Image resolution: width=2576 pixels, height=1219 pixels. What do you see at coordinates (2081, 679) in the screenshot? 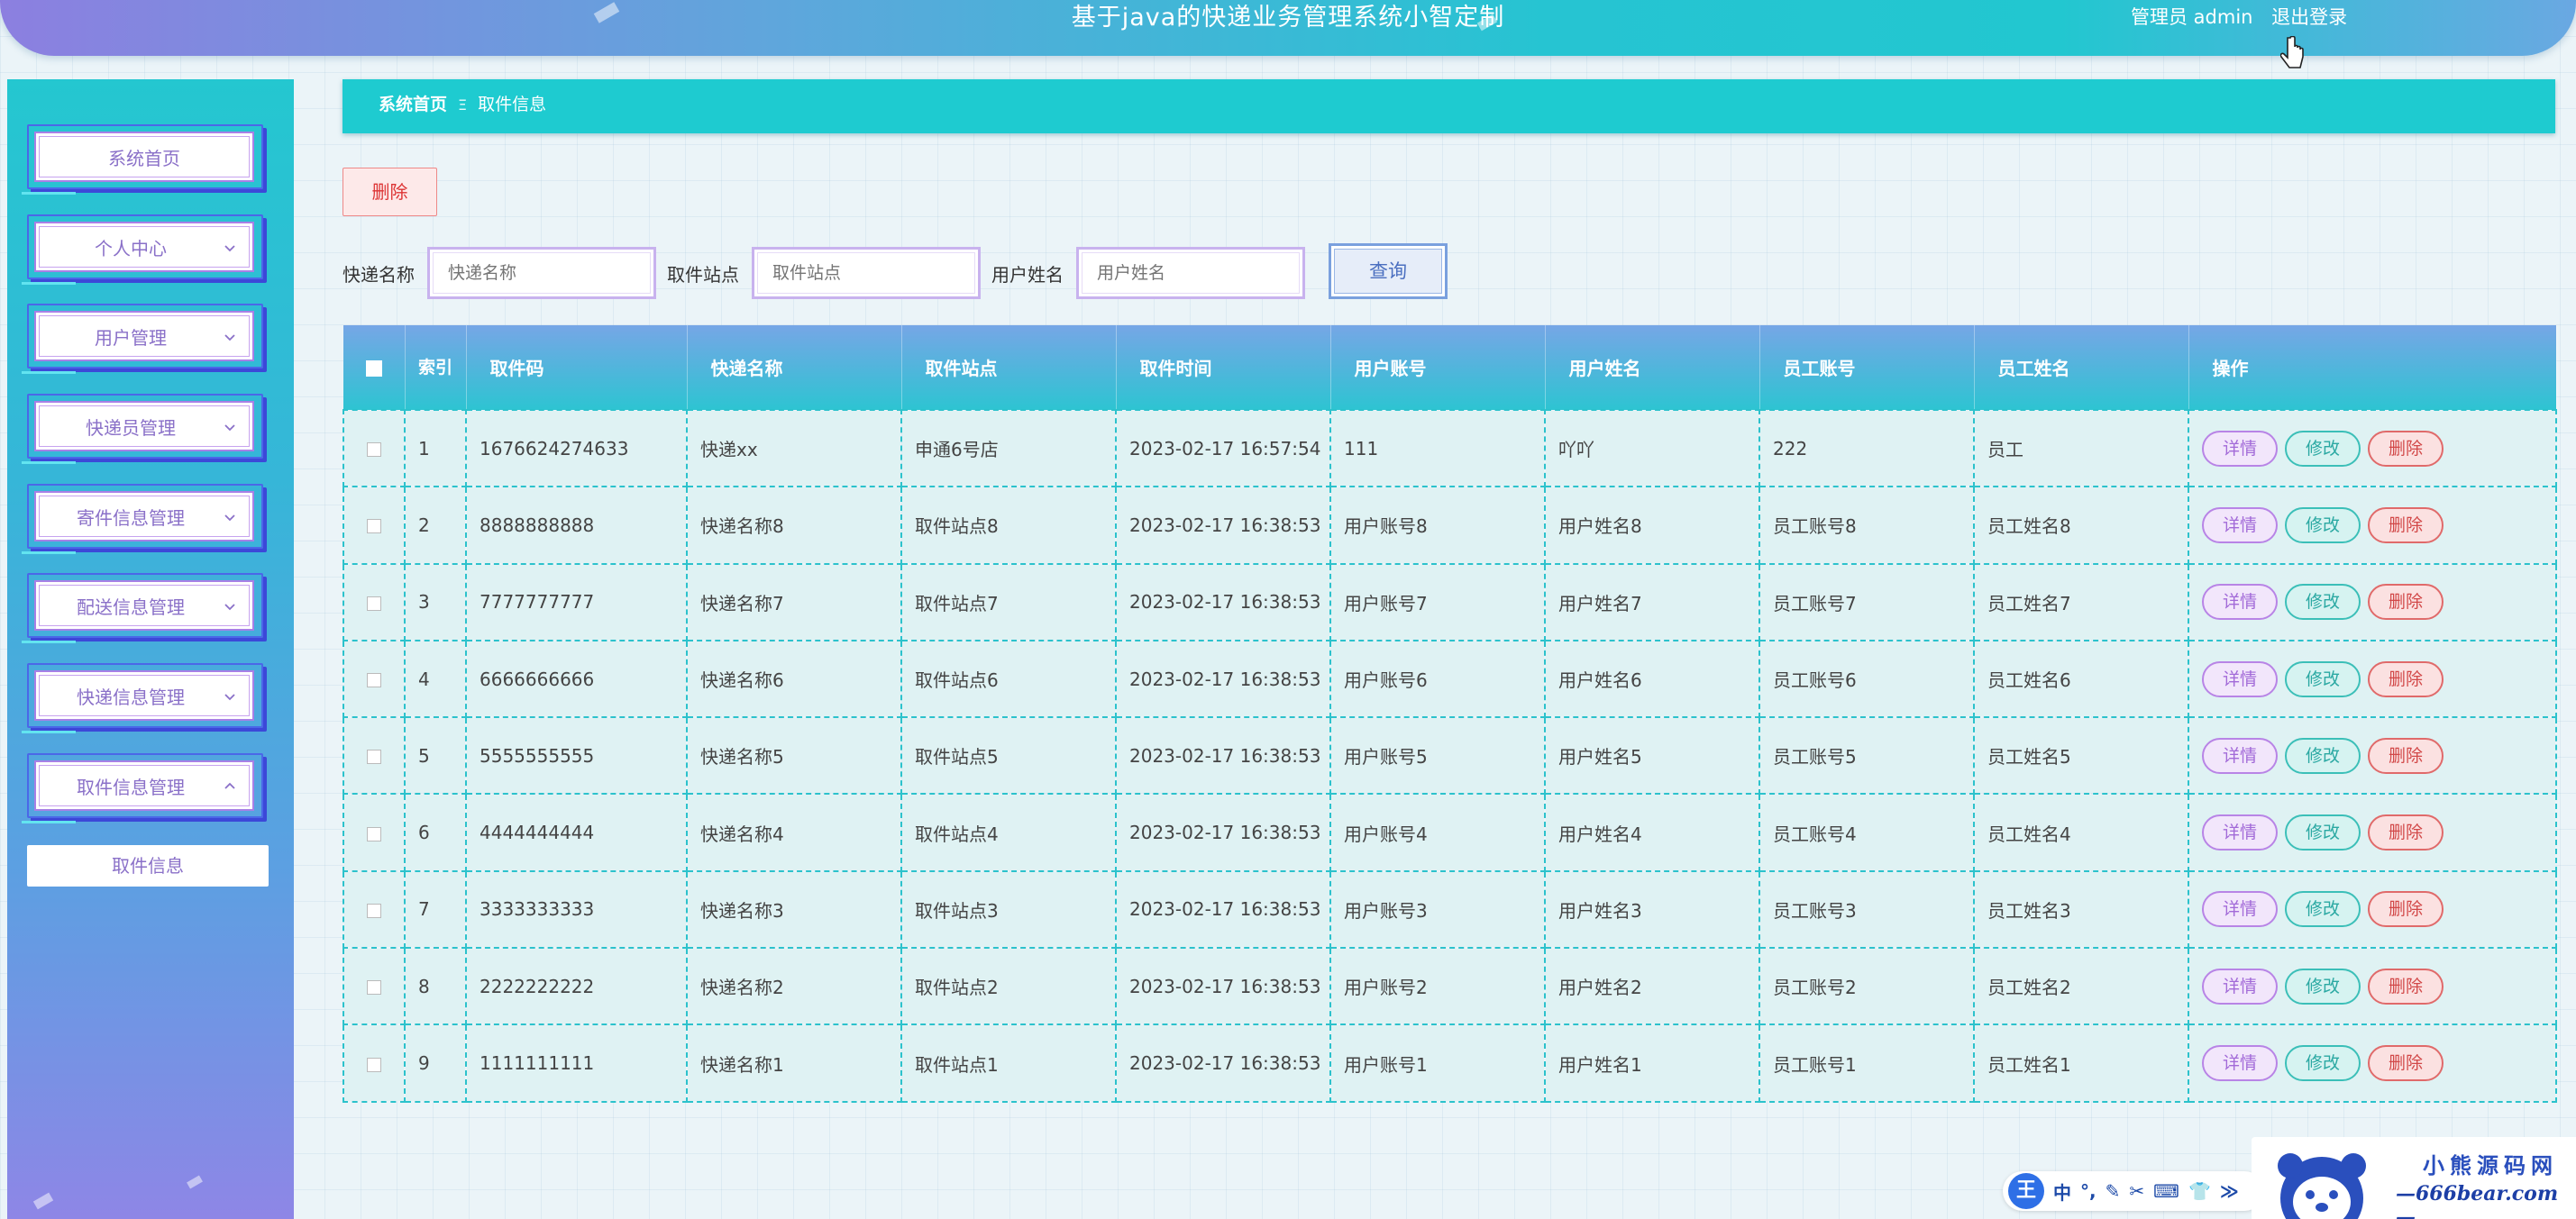
I see `table-cell: 员工姓名6` at bounding box center [2081, 679].